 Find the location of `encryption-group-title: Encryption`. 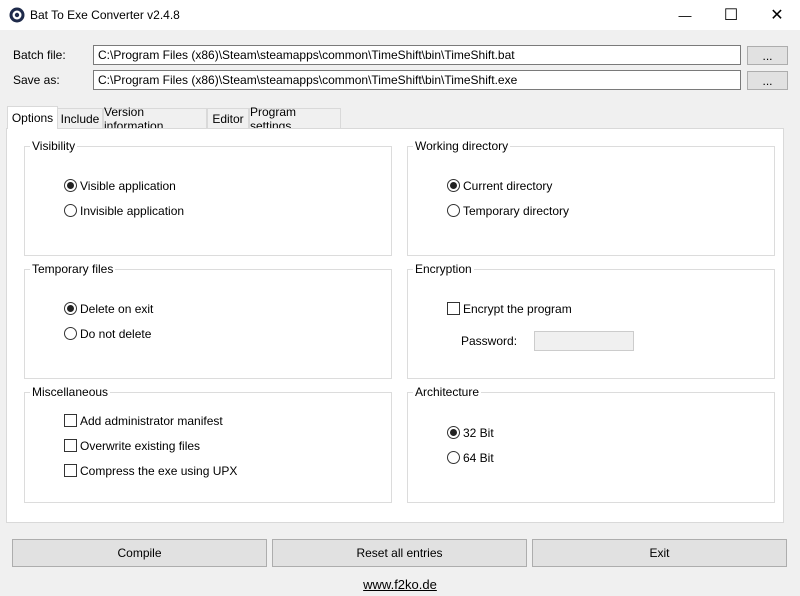

encryption-group-title: Encryption is located at coordinates (443, 269).